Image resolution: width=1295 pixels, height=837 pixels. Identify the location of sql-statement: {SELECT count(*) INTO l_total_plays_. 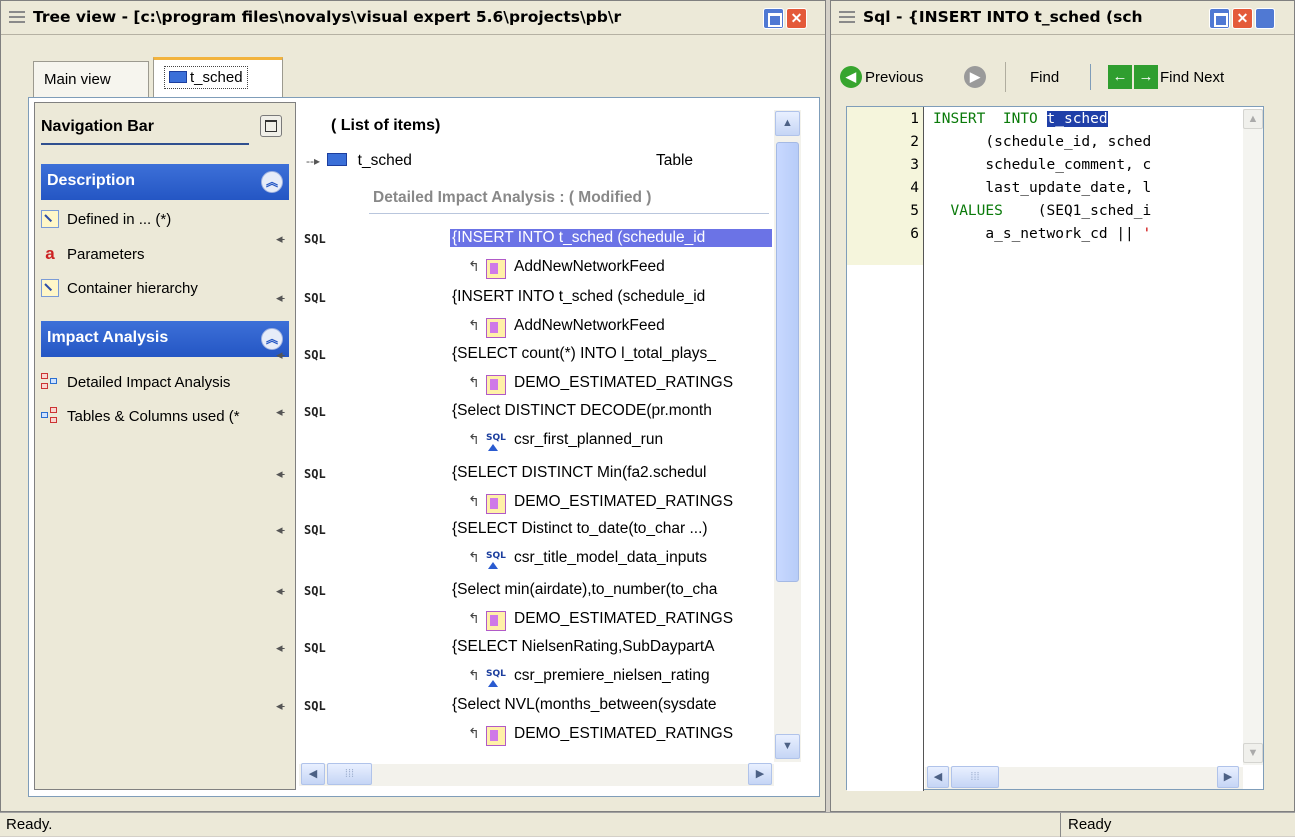
(611, 354).